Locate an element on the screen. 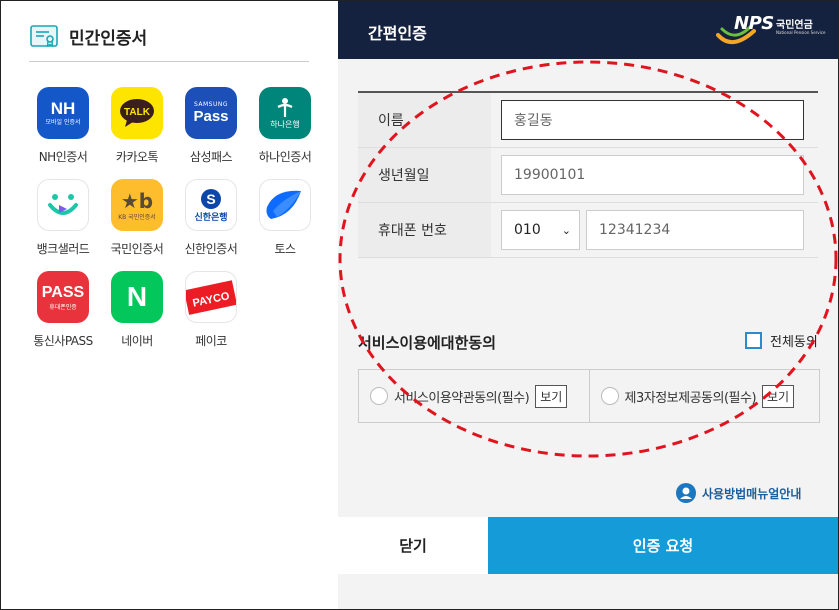 The height and width of the screenshot is (610, 839). terms-label: 서비스이용약관동의(필수) is located at coordinates (462, 398).